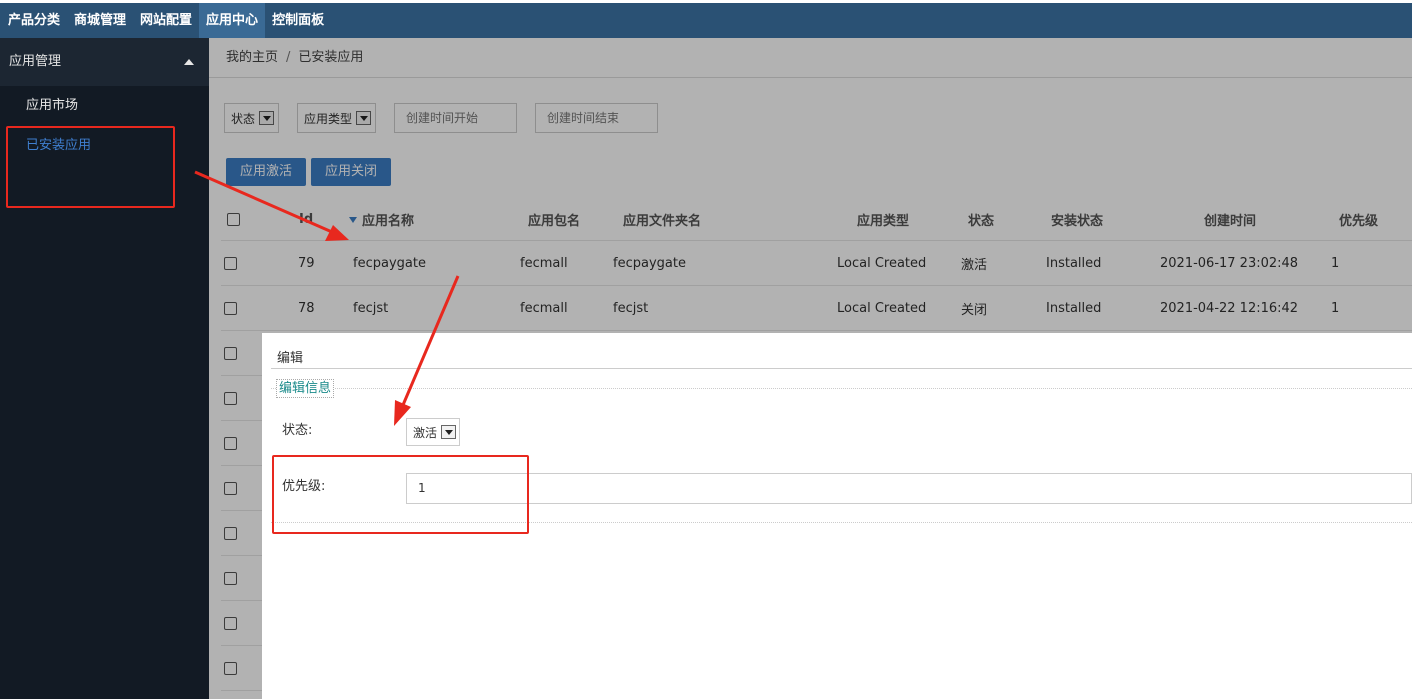 This screenshot has width=1412, height=699. What do you see at coordinates (90, 167) in the screenshot?
I see `annotation-highlight-sidebar` at bounding box center [90, 167].